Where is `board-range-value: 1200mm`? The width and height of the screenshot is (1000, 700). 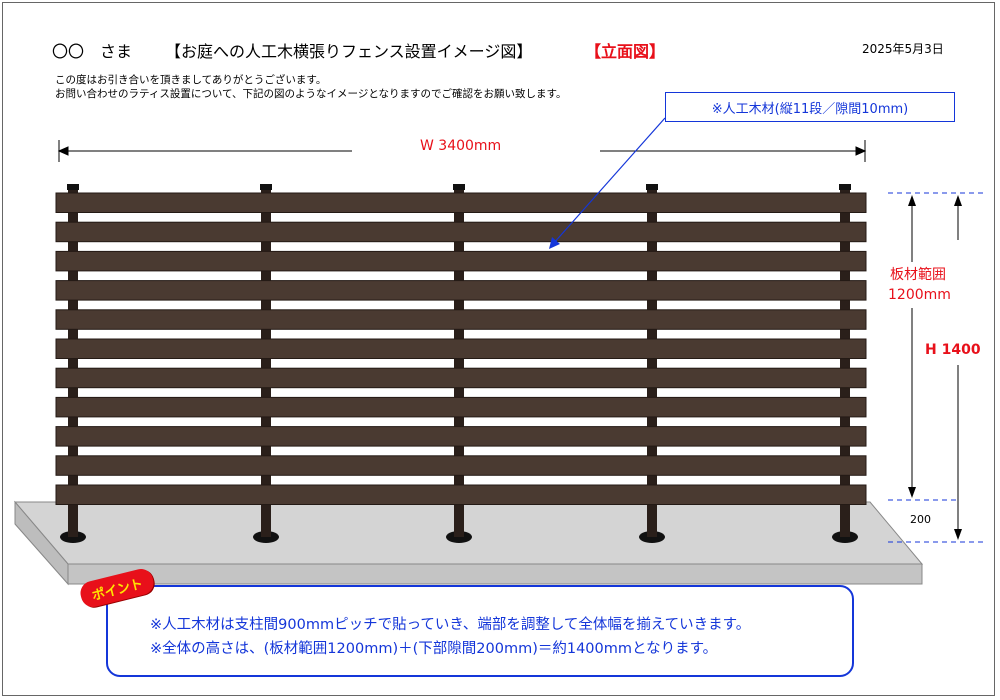
board-range-value: 1200mm is located at coordinates (919, 295).